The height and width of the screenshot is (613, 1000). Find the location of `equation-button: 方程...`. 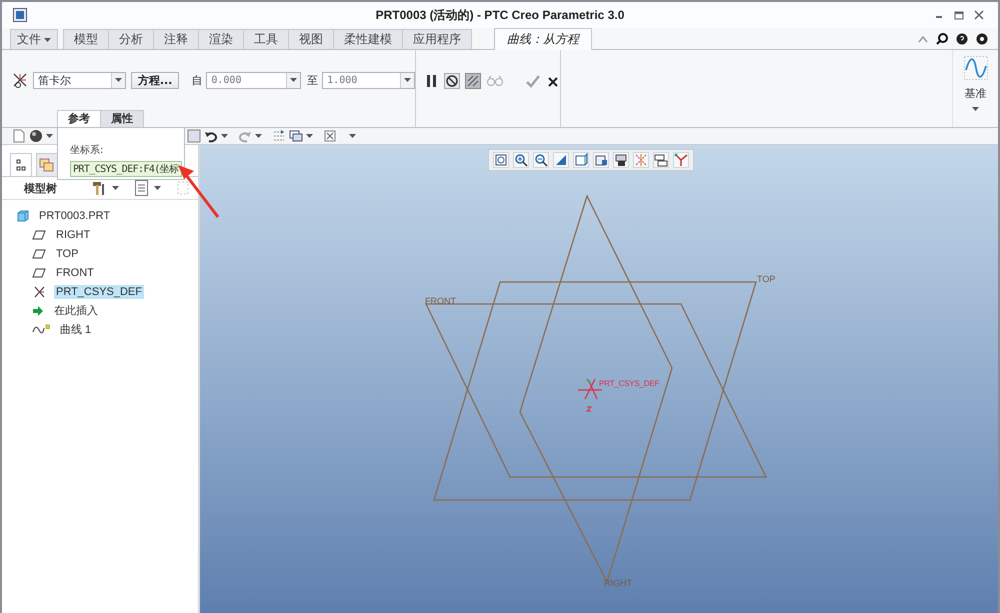

equation-button: 方程... is located at coordinates (155, 80).